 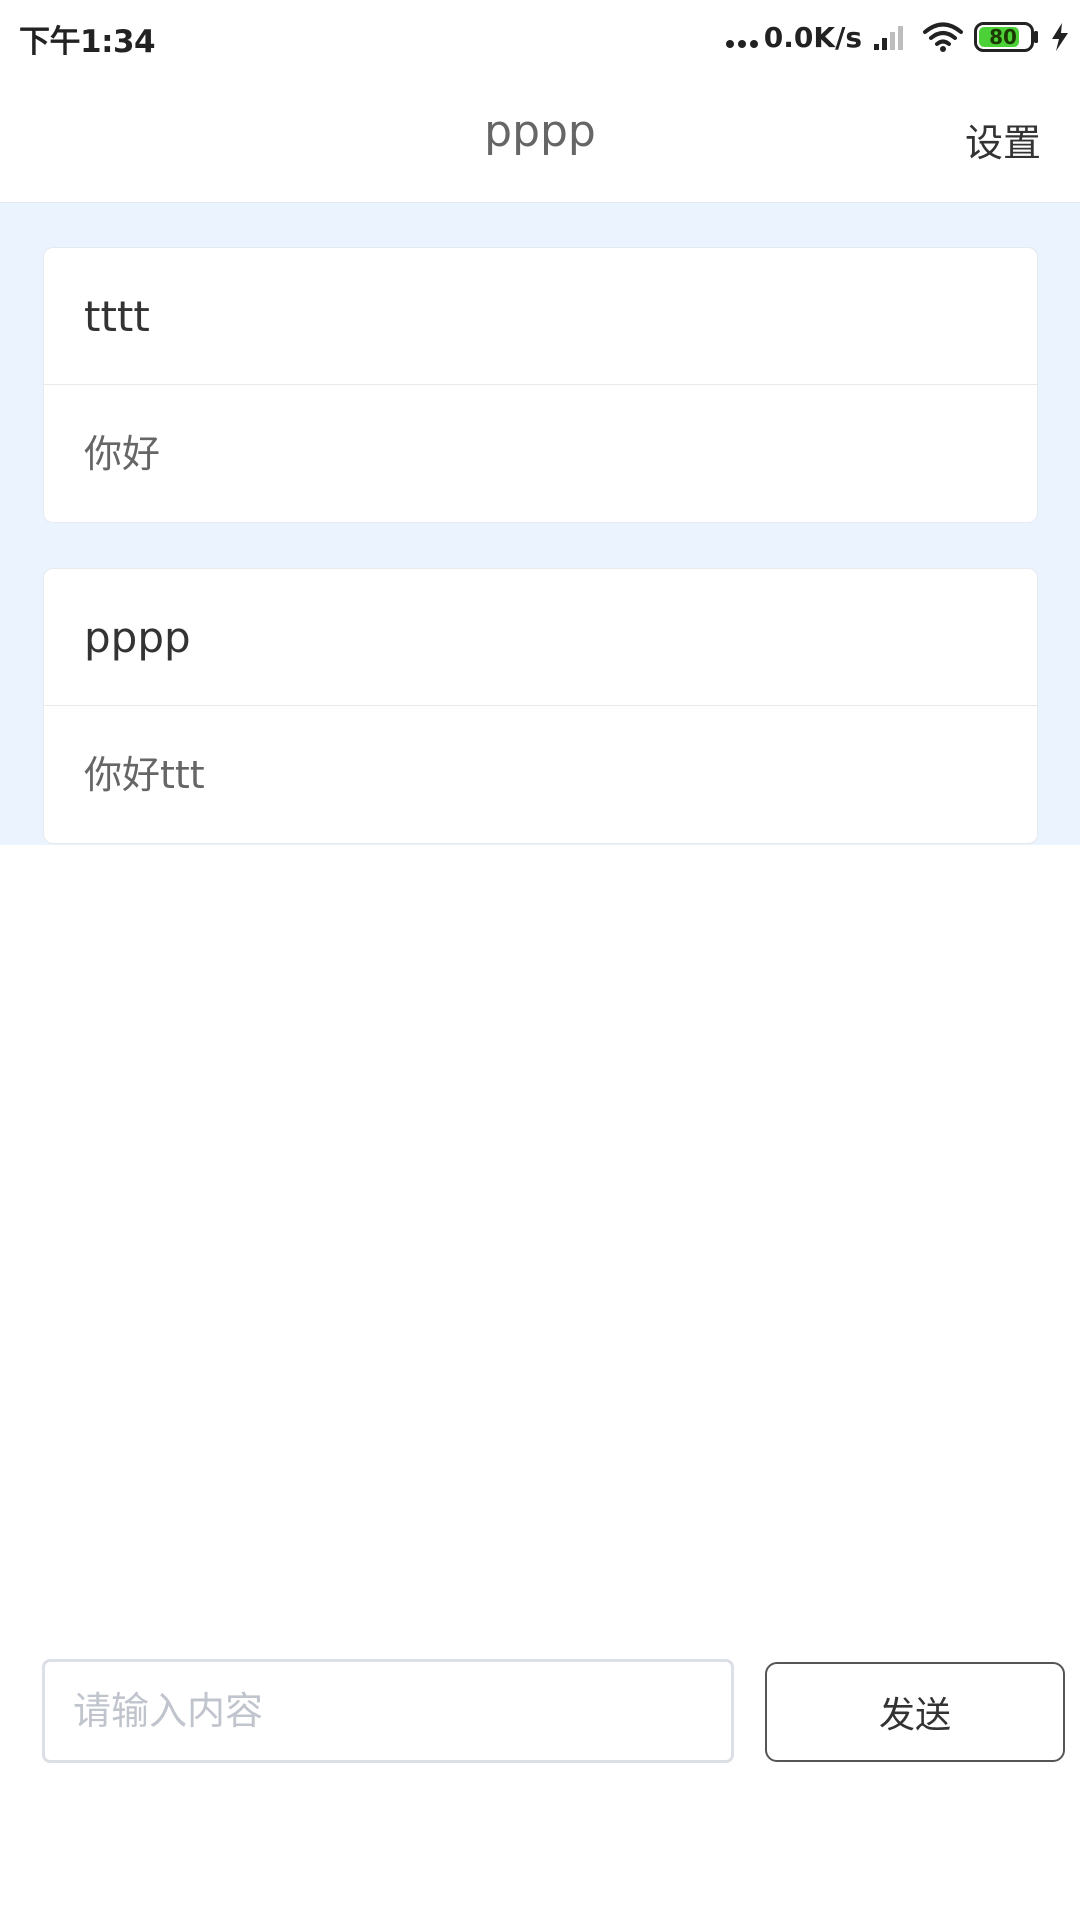 I want to click on message-card: tttt 你好, so click(x=540, y=385).